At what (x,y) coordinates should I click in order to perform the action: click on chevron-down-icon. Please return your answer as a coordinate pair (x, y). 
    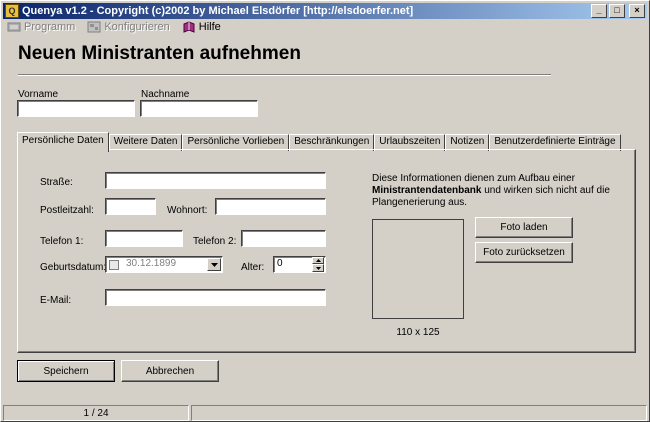
    Looking at the image, I should click on (214, 264).